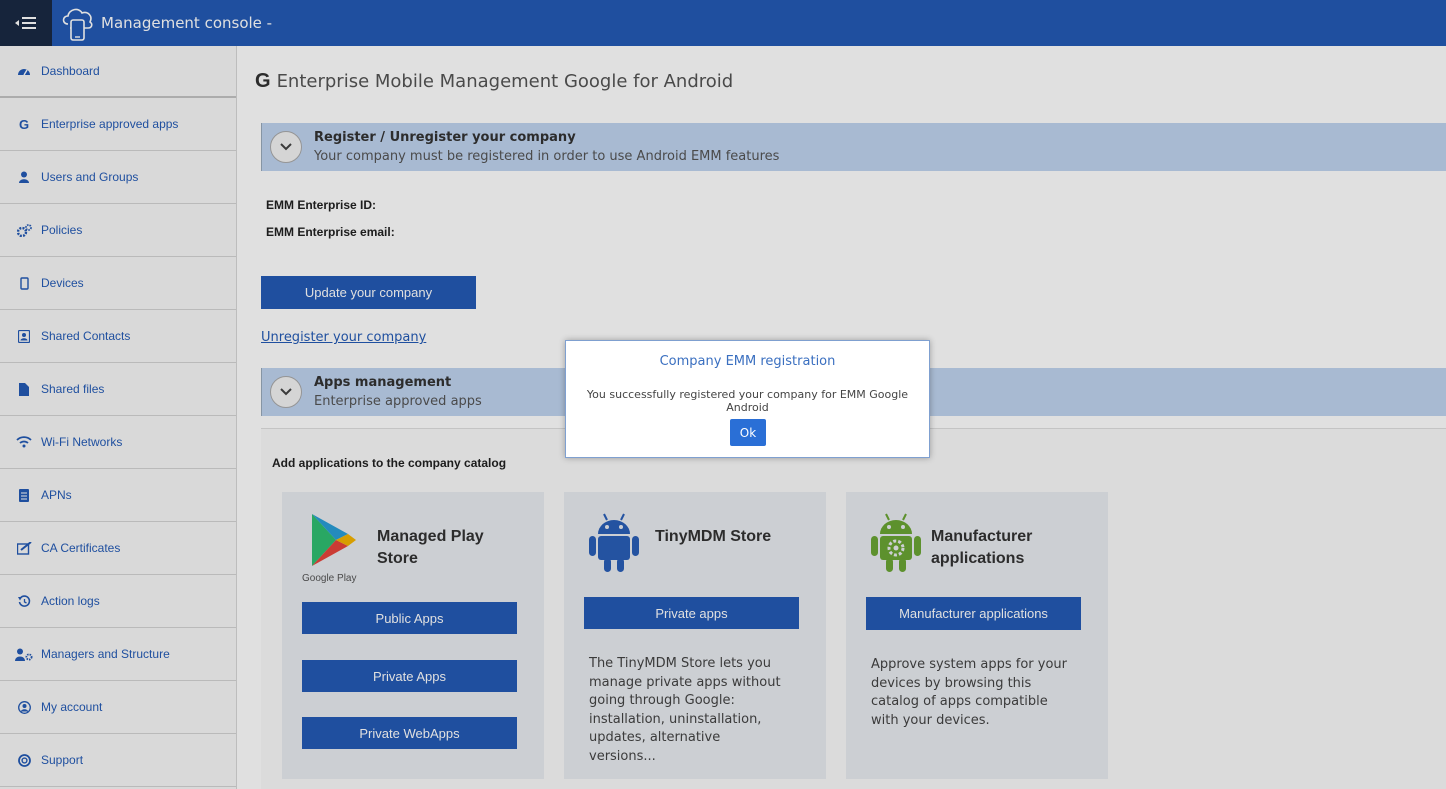 This screenshot has height=789, width=1446. Describe the element at coordinates (747, 361) in the screenshot. I see `dialog-title: Company EMM registration` at that location.